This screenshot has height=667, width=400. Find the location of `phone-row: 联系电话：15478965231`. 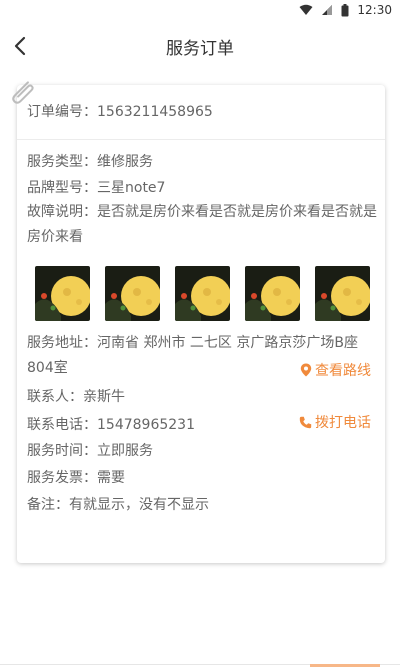

phone-row: 联系电话：15478965231 is located at coordinates (111, 424).